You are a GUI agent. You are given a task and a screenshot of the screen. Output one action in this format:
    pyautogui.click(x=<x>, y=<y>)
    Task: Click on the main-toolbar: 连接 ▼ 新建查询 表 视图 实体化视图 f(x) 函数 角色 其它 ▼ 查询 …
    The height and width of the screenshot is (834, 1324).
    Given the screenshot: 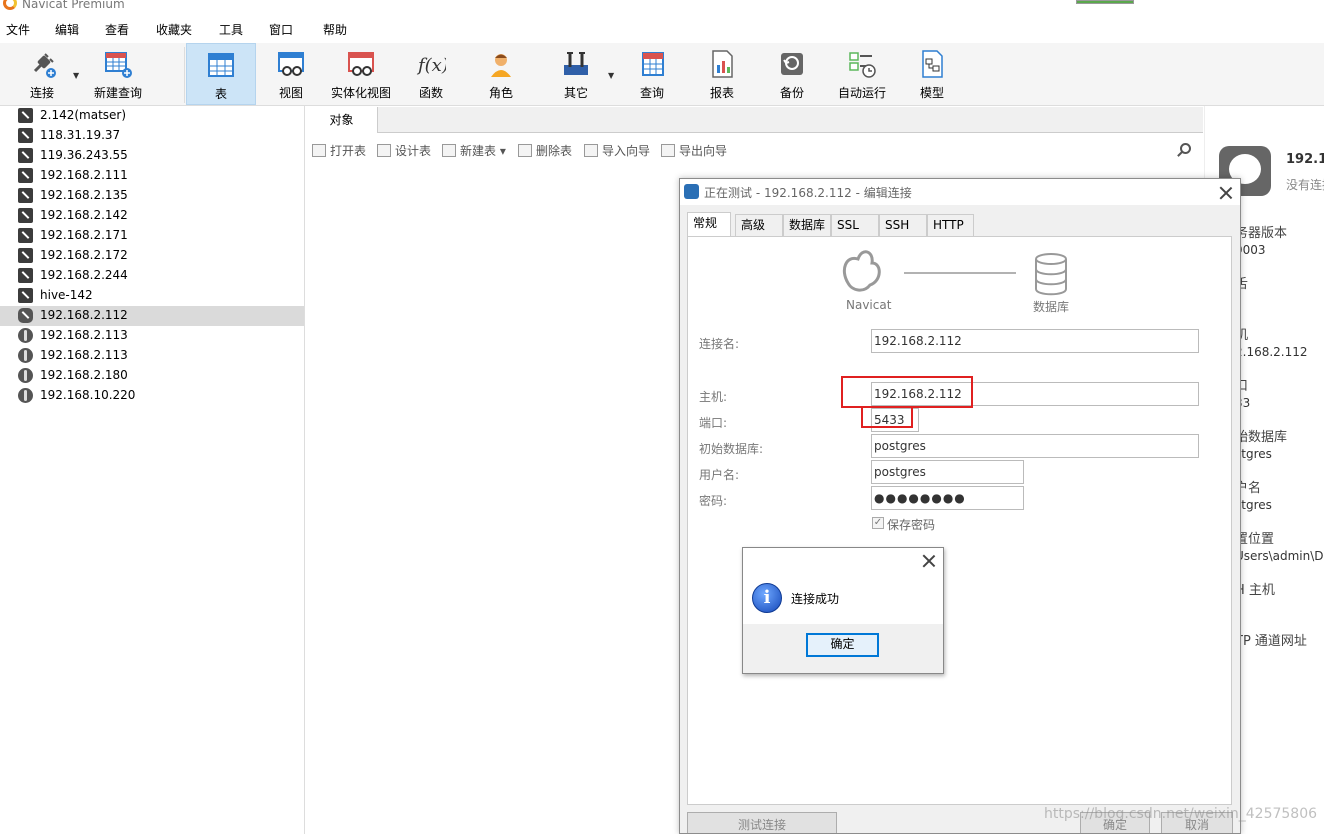 What is the action you would take?
    pyautogui.click(x=662, y=74)
    